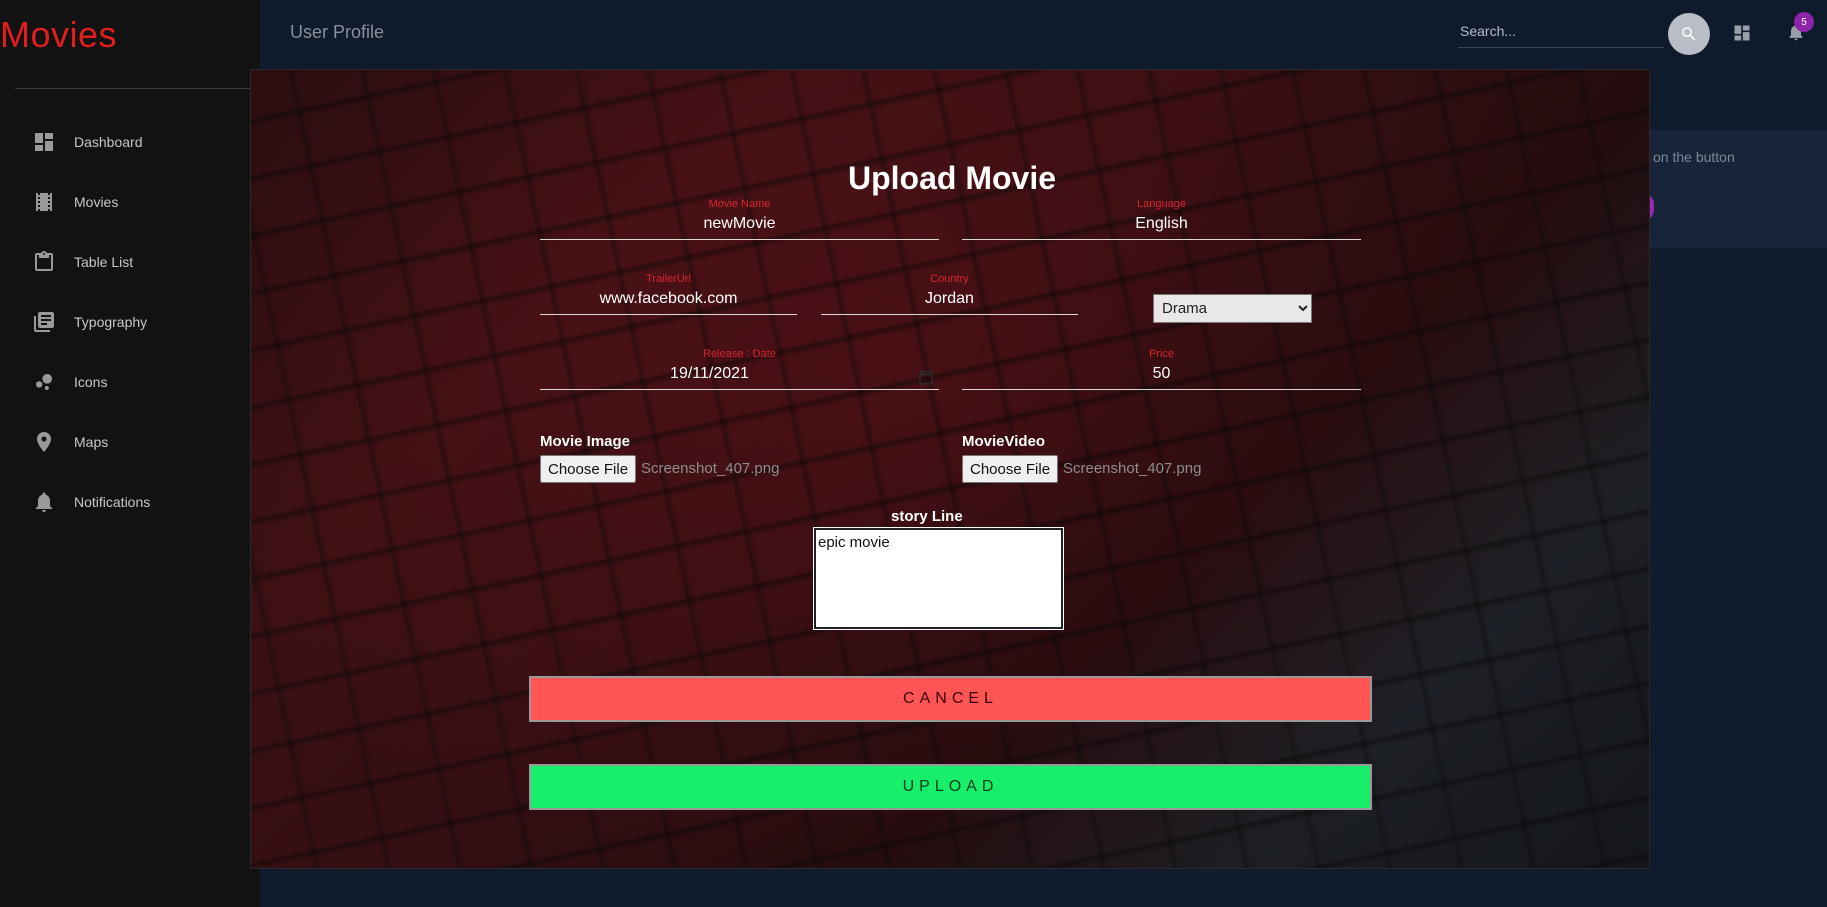 The height and width of the screenshot is (907, 1827). Describe the element at coordinates (44, 322) in the screenshot. I see `library-books-icon` at that location.